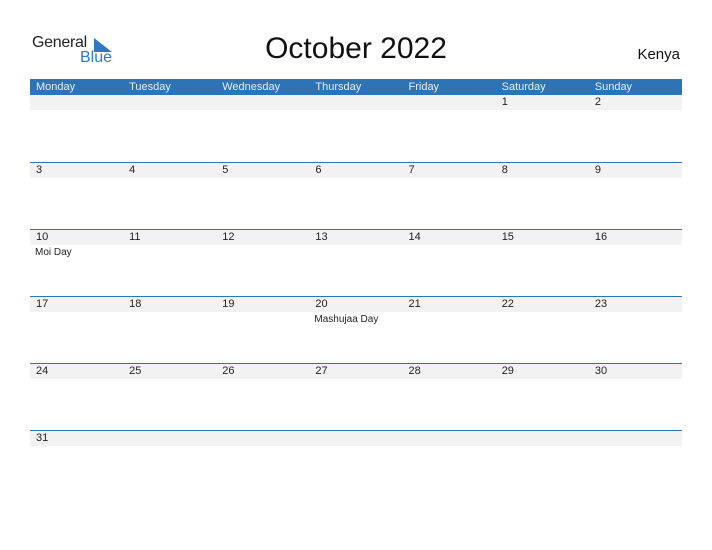 The width and height of the screenshot is (712, 550). Describe the element at coordinates (150, 87) in the screenshot. I see `weekday-tuesday: Tuesday` at that location.